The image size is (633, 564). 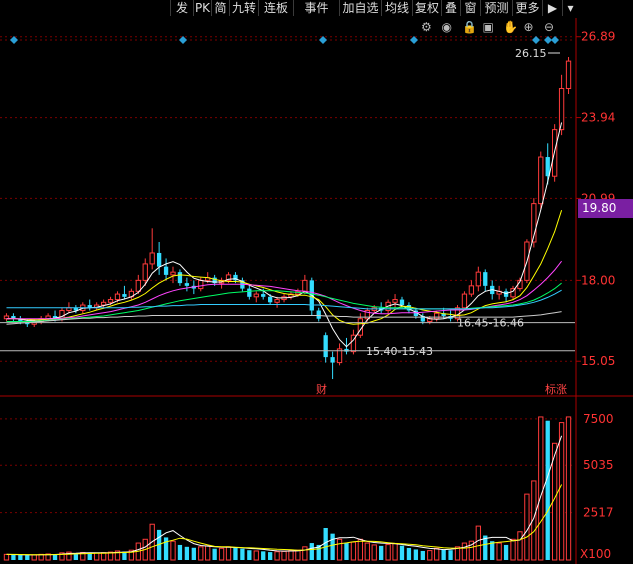 What do you see at coordinates (529, 27) in the screenshot?
I see `zoom-in-icon: ⊕` at bounding box center [529, 27].